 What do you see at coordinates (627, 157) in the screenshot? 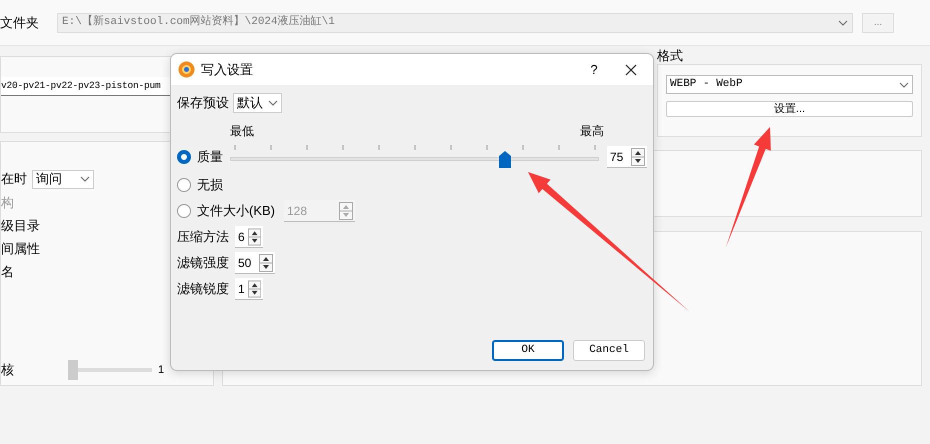
I see `spin-box: 75` at bounding box center [627, 157].